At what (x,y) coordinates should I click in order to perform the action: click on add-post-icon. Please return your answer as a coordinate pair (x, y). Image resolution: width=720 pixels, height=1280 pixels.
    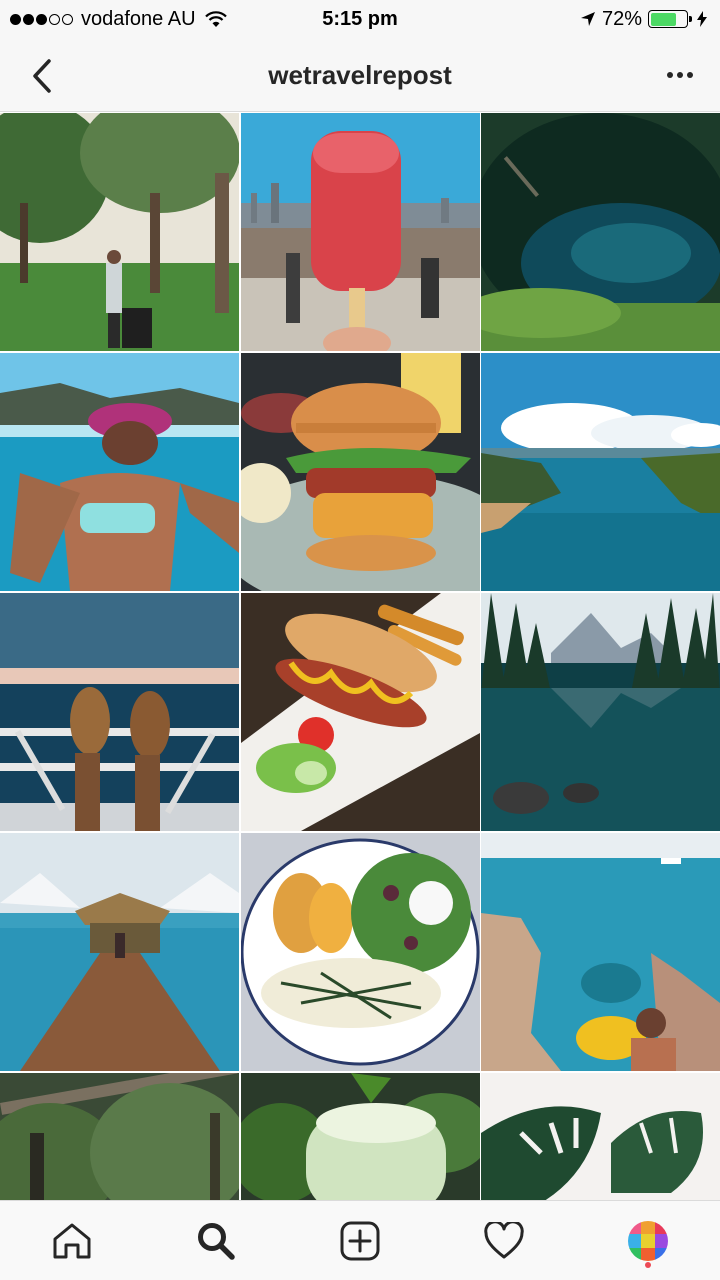
    Looking at the image, I should click on (360, 1240).